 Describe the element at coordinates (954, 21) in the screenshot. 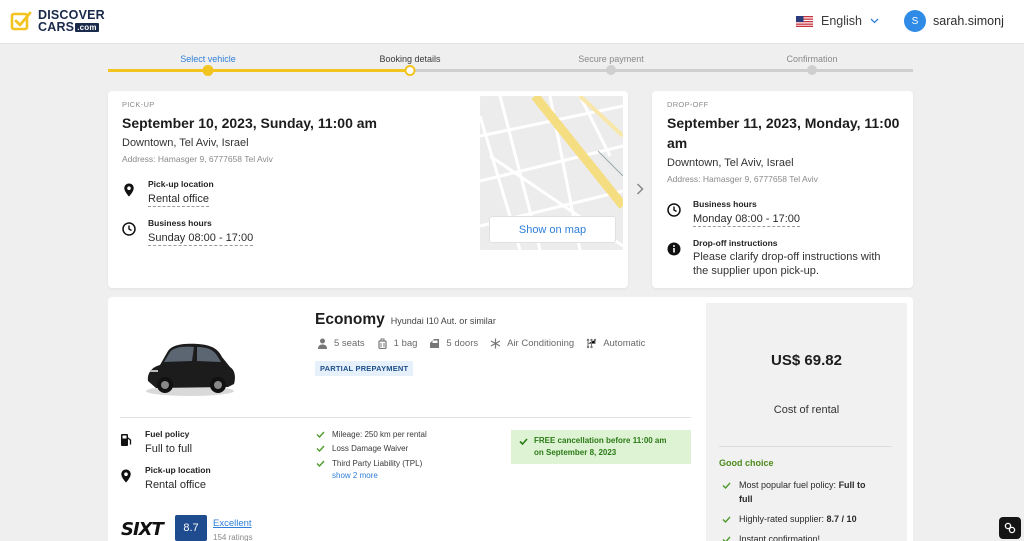

I see `user-menu: S sarah.simonj` at that location.